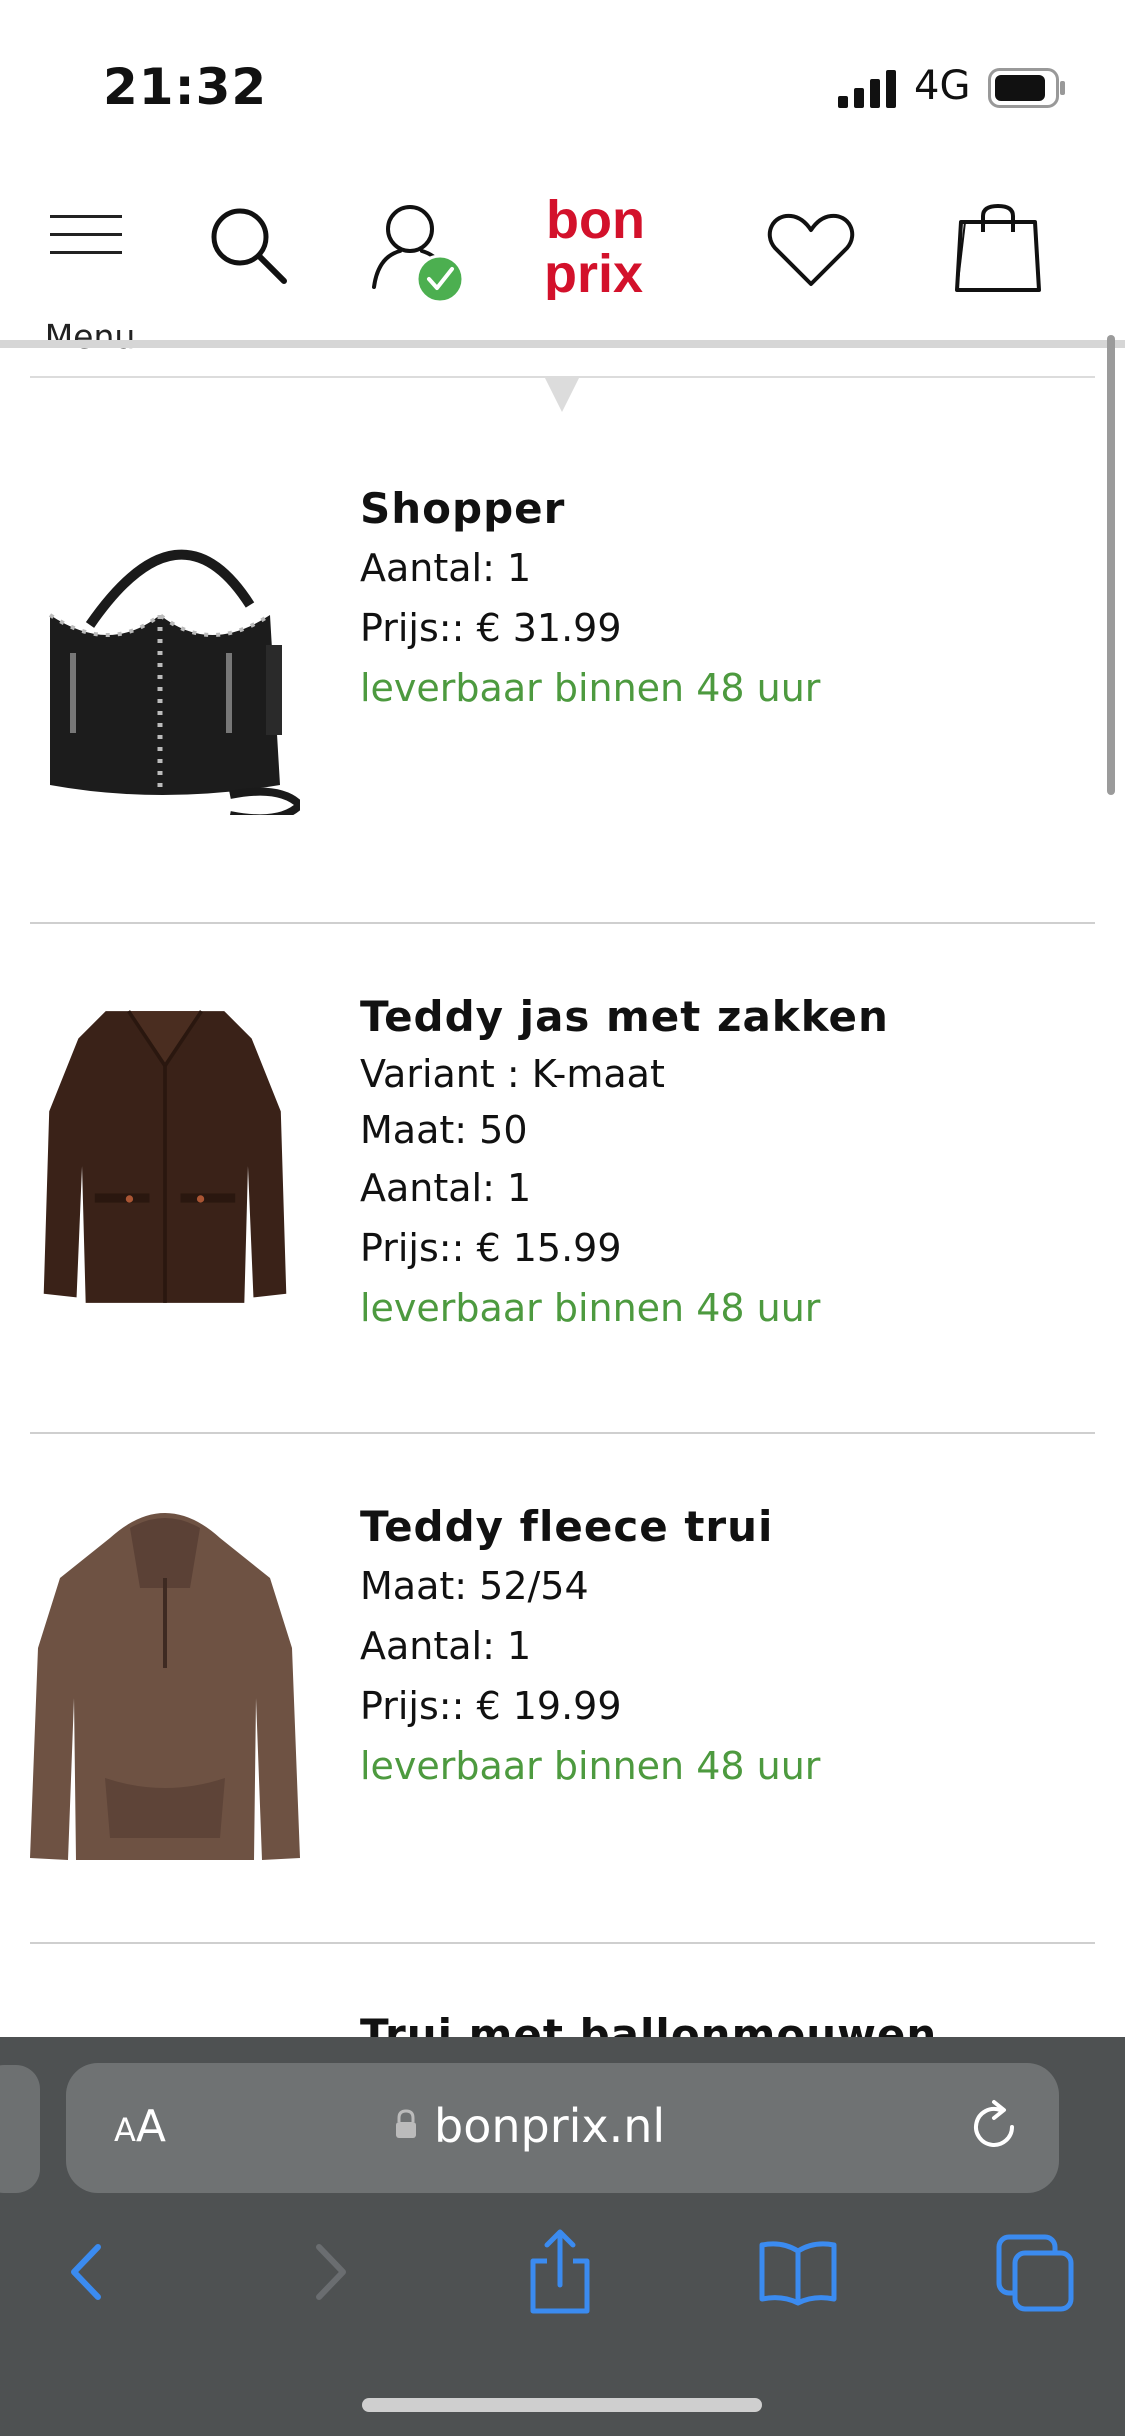 The height and width of the screenshot is (2436, 1125). Describe the element at coordinates (330, 2272) in the screenshot. I see `forward-arrow-icon` at that location.